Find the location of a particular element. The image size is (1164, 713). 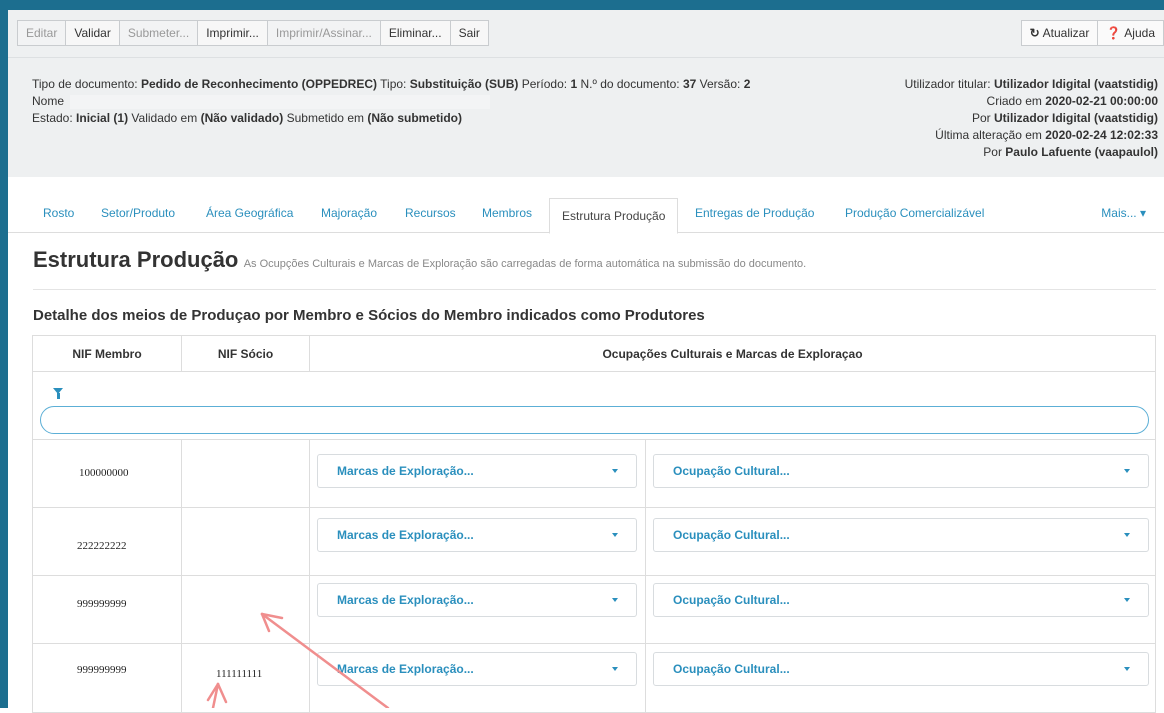

edit-button: Editar is located at coordinates (42, 33).